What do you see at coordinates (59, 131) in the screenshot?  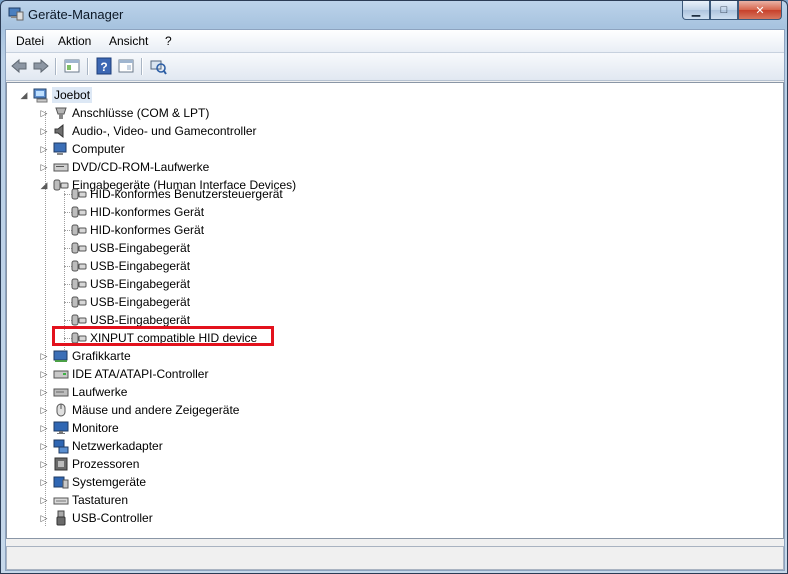 I see `speaker-icon` at bounding box center [59, 131].